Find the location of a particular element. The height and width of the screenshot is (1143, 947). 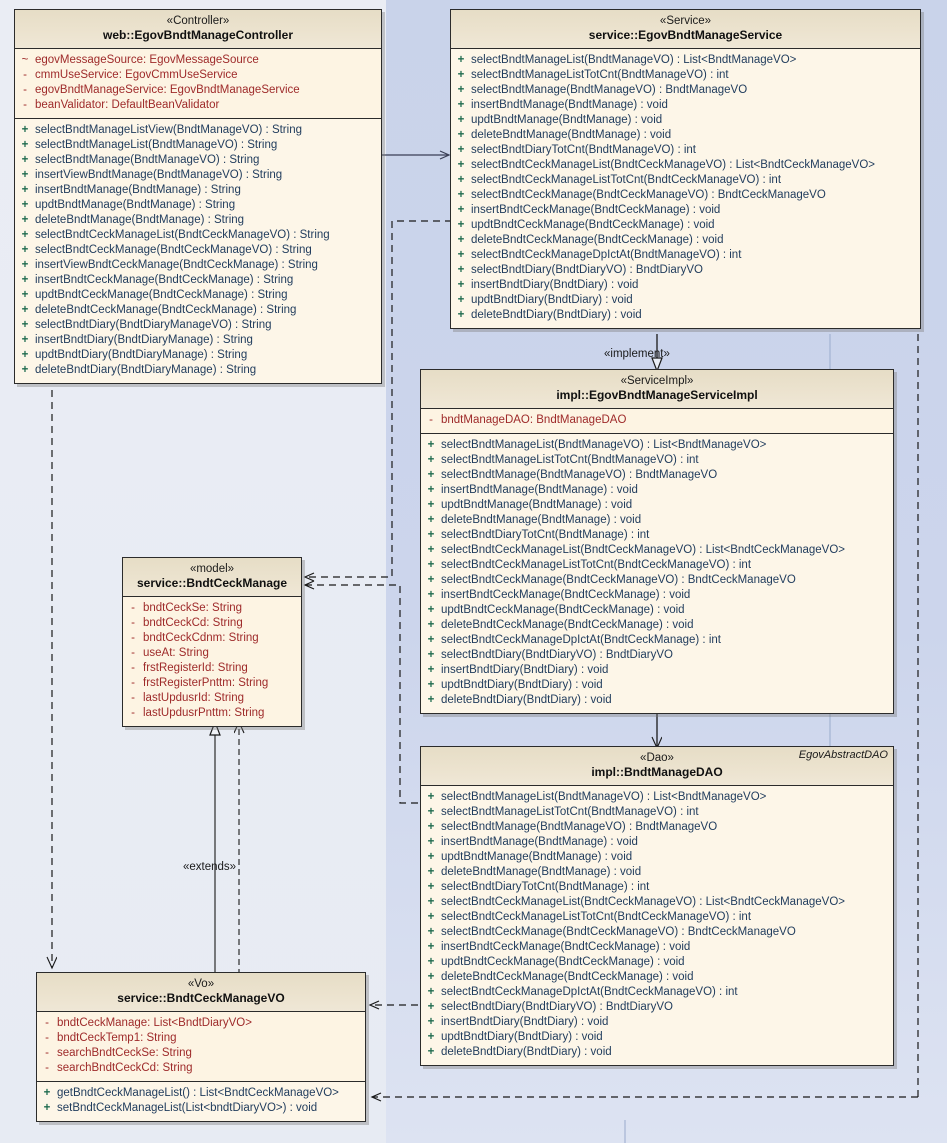

member-signature: lastUpdusrPnttm: String is located at coordinates (204, 713).